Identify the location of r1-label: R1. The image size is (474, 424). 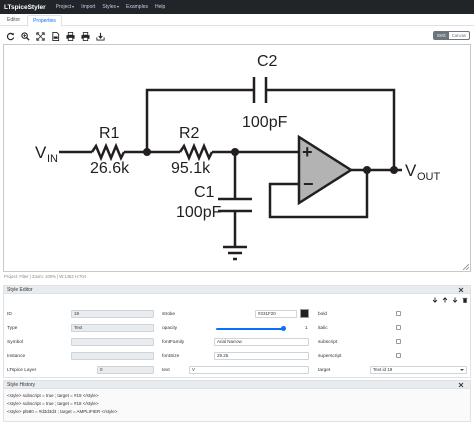
(109, 133).